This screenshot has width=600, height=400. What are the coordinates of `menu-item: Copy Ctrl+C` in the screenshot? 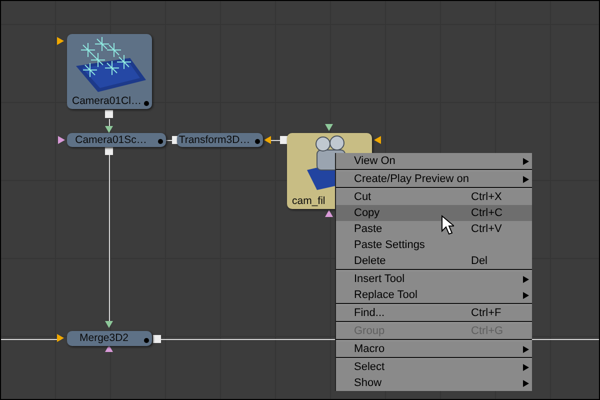 It's located at (434, 213).